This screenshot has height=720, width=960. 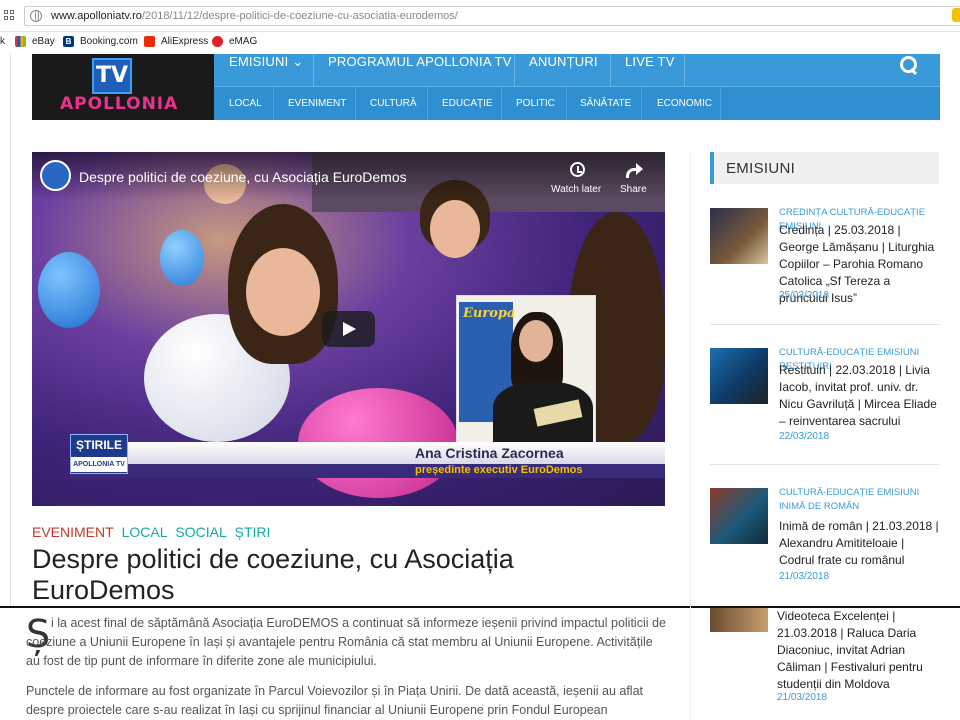 I want to click on nav-cultura: CULTURĂ, so click(x=393, y=103).